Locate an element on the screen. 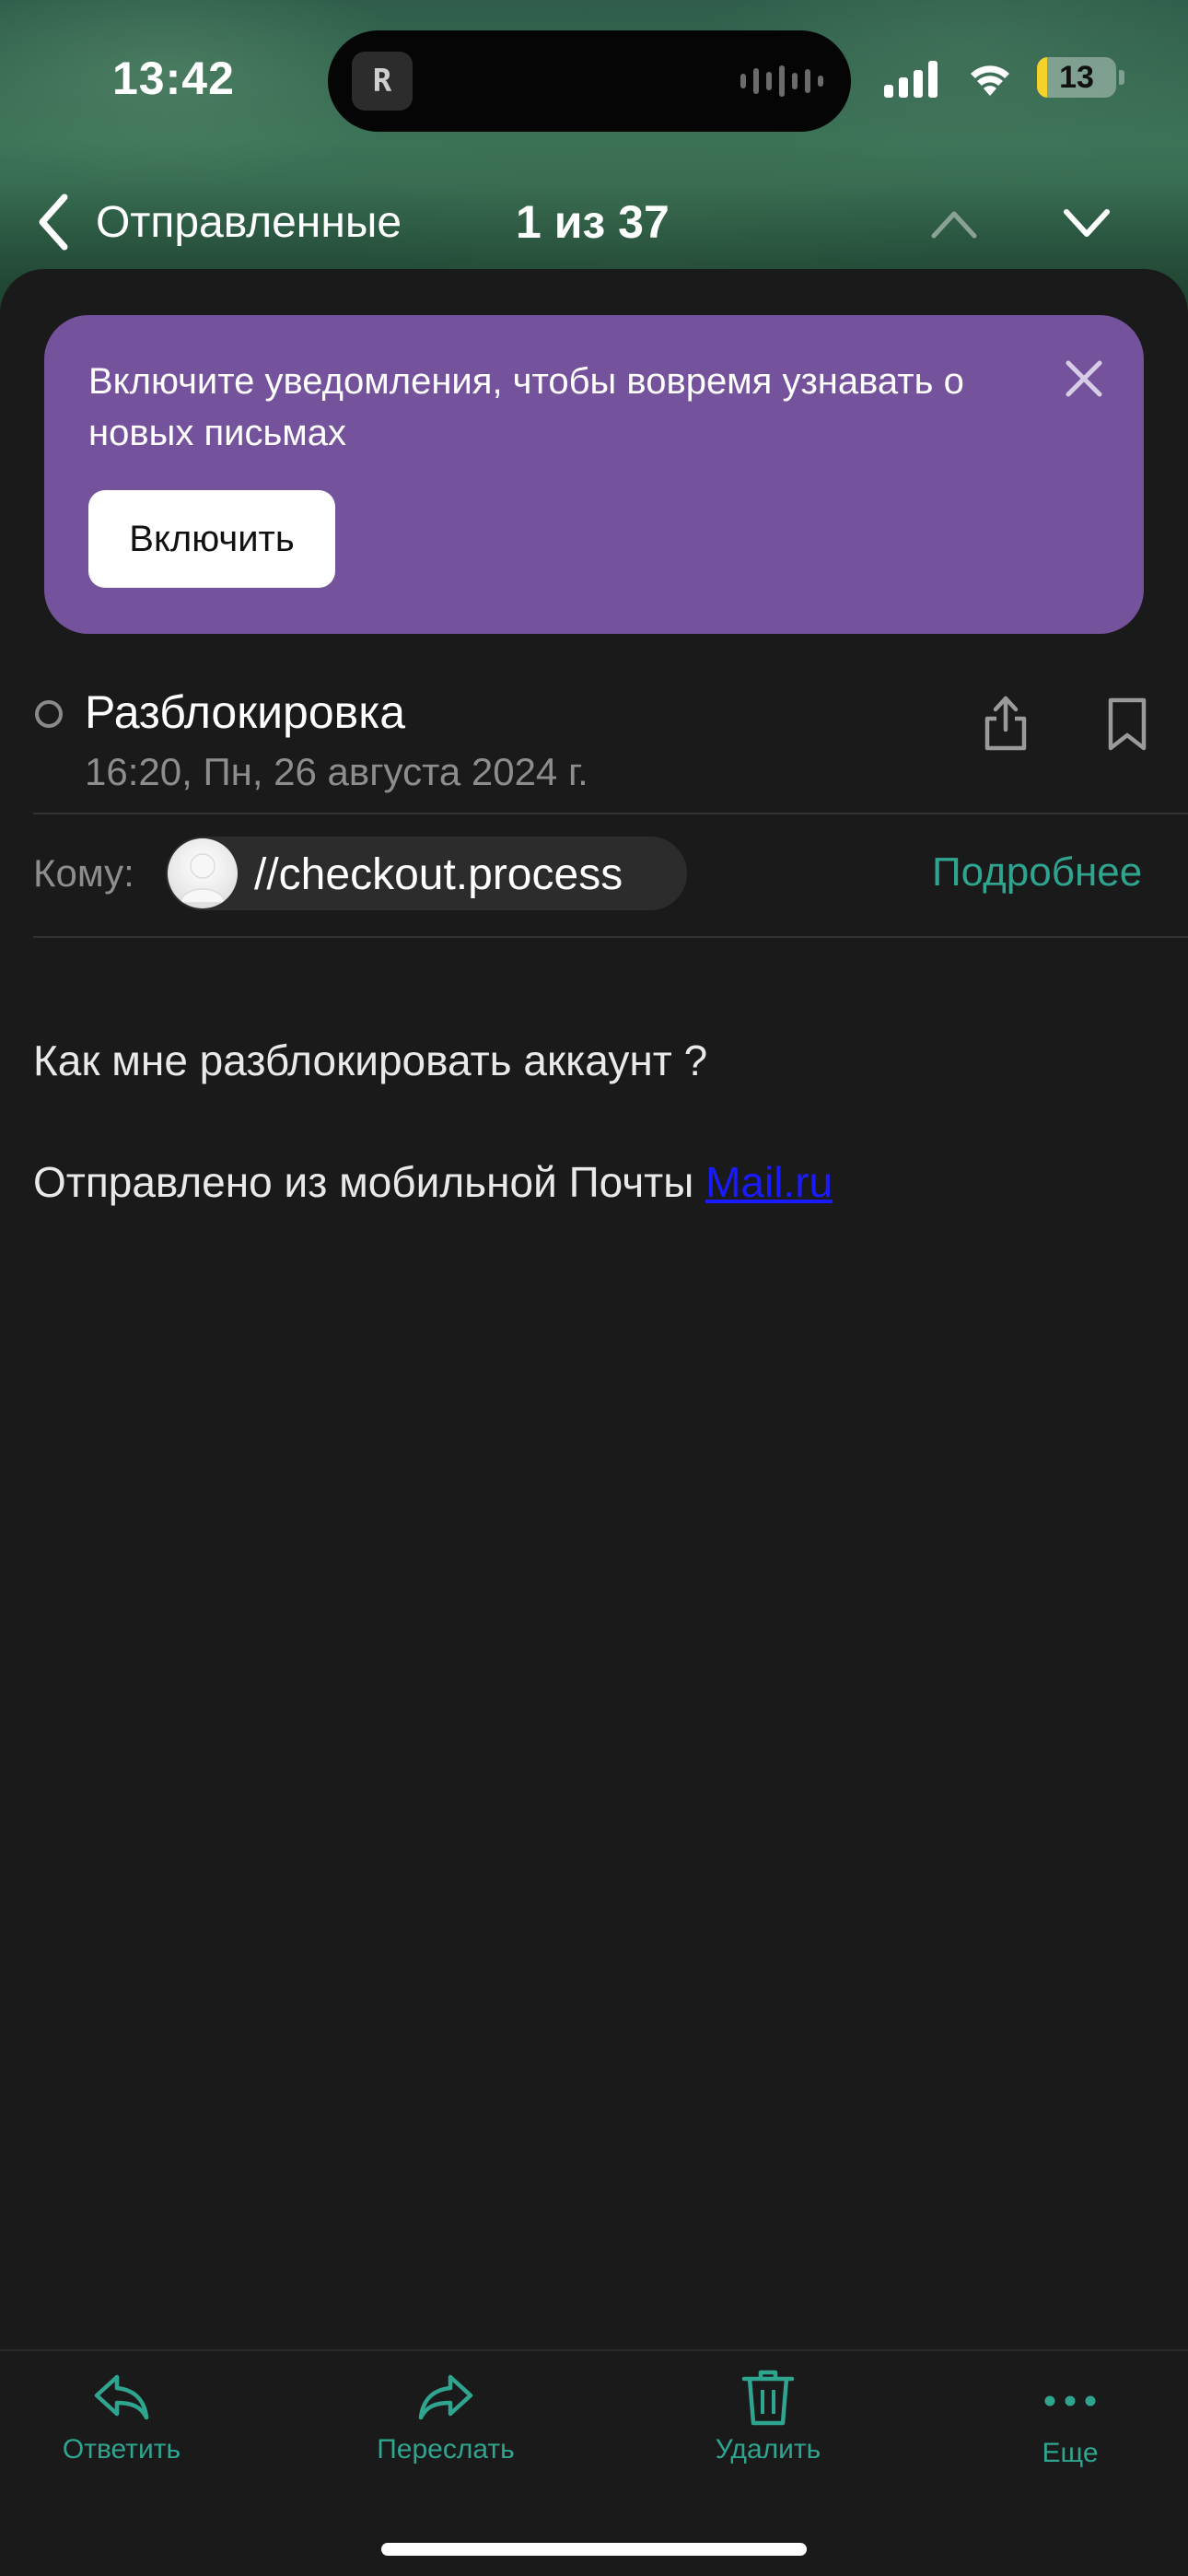 The image size is (1188, 2576). reply-button: Ответить is located at coordinates (121, 2418).